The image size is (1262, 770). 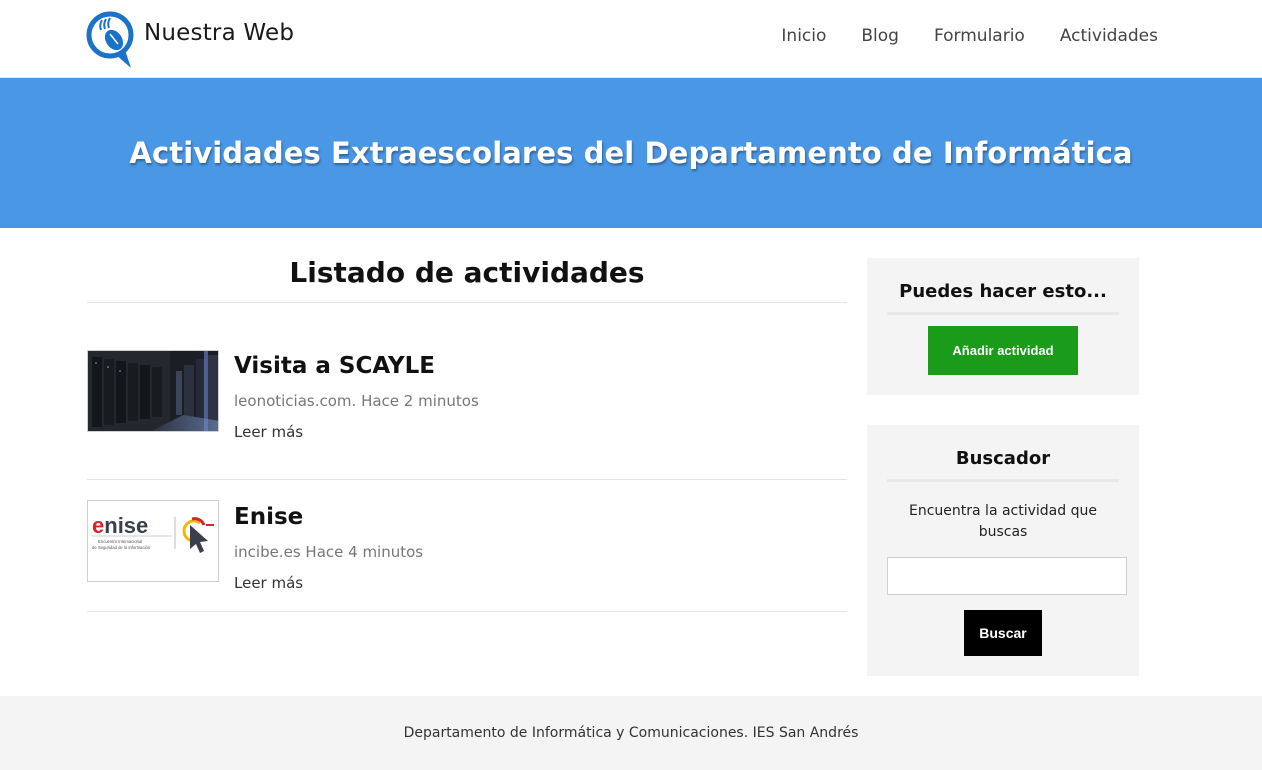 I want to click on main-nav: Inicio Blog Formulario Actividades, so click(x=969, y=36).